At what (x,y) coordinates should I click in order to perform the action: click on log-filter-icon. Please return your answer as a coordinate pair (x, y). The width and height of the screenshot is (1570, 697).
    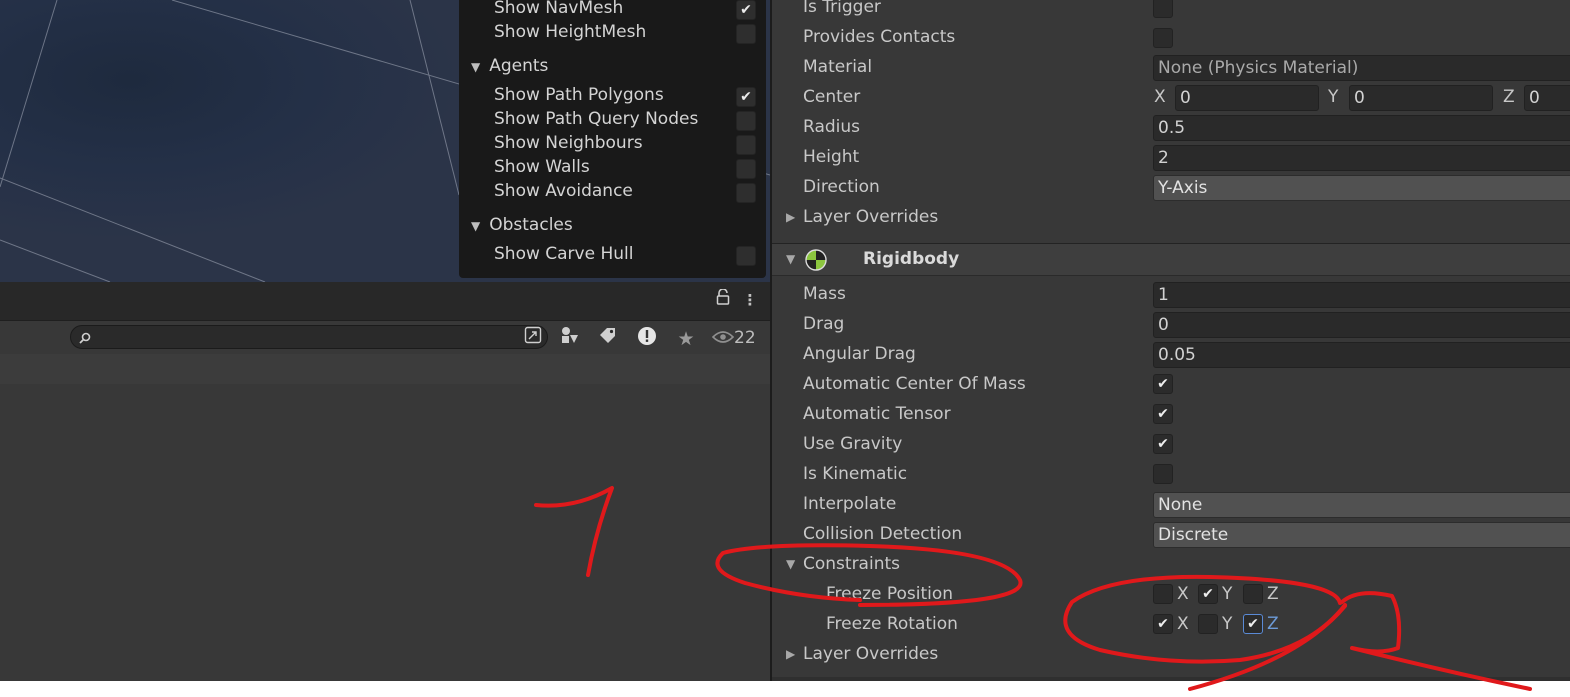
    Looking at the image, I should click on (647, 339).